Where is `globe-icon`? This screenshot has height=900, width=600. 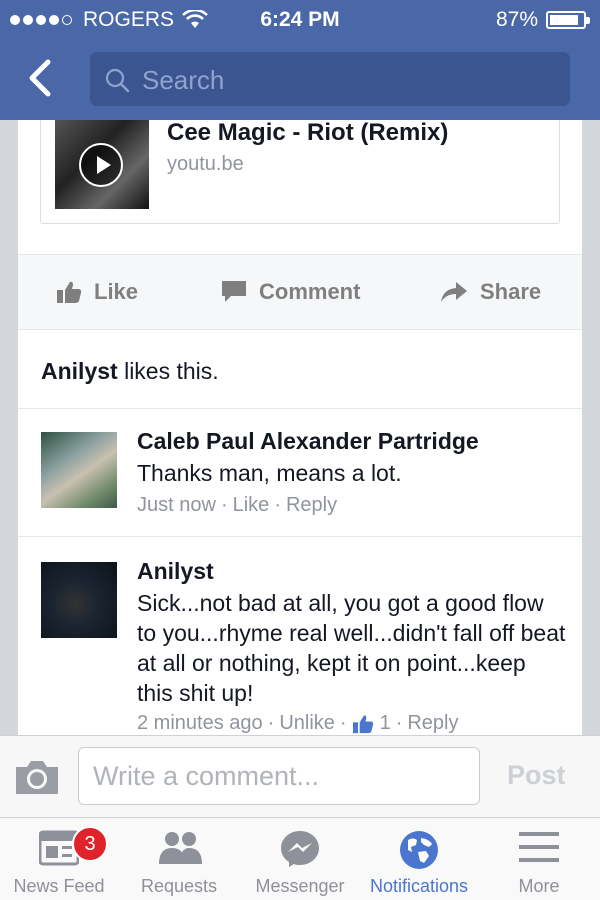 globe-icon is located at coordinates (419, 850).